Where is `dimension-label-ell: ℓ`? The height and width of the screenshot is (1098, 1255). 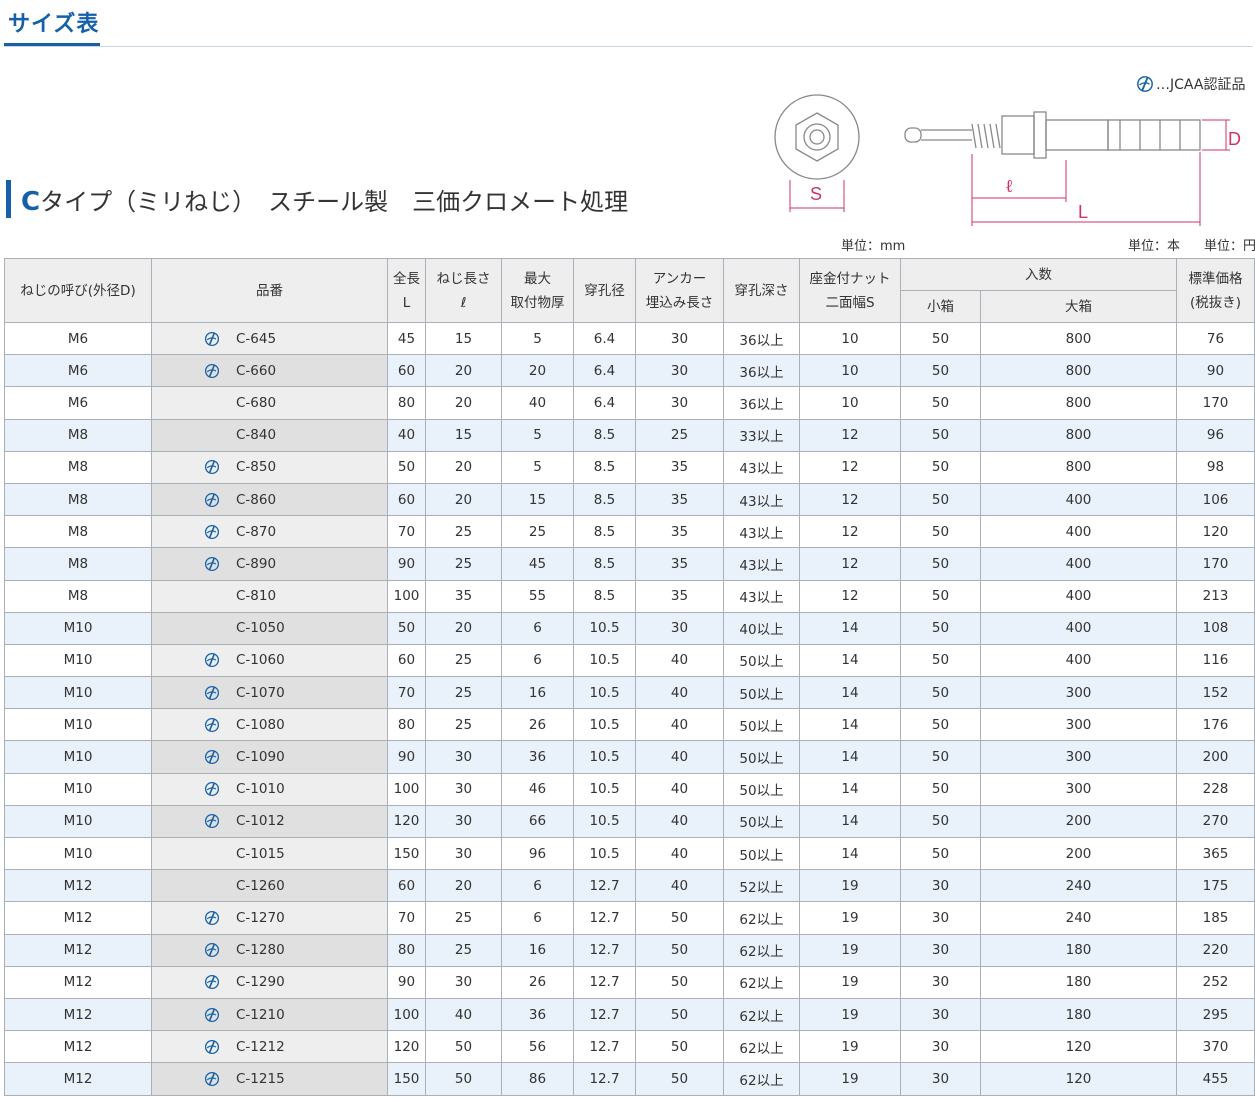 dimension-label-ell: ℓ is located at coordinates (1009, 186).